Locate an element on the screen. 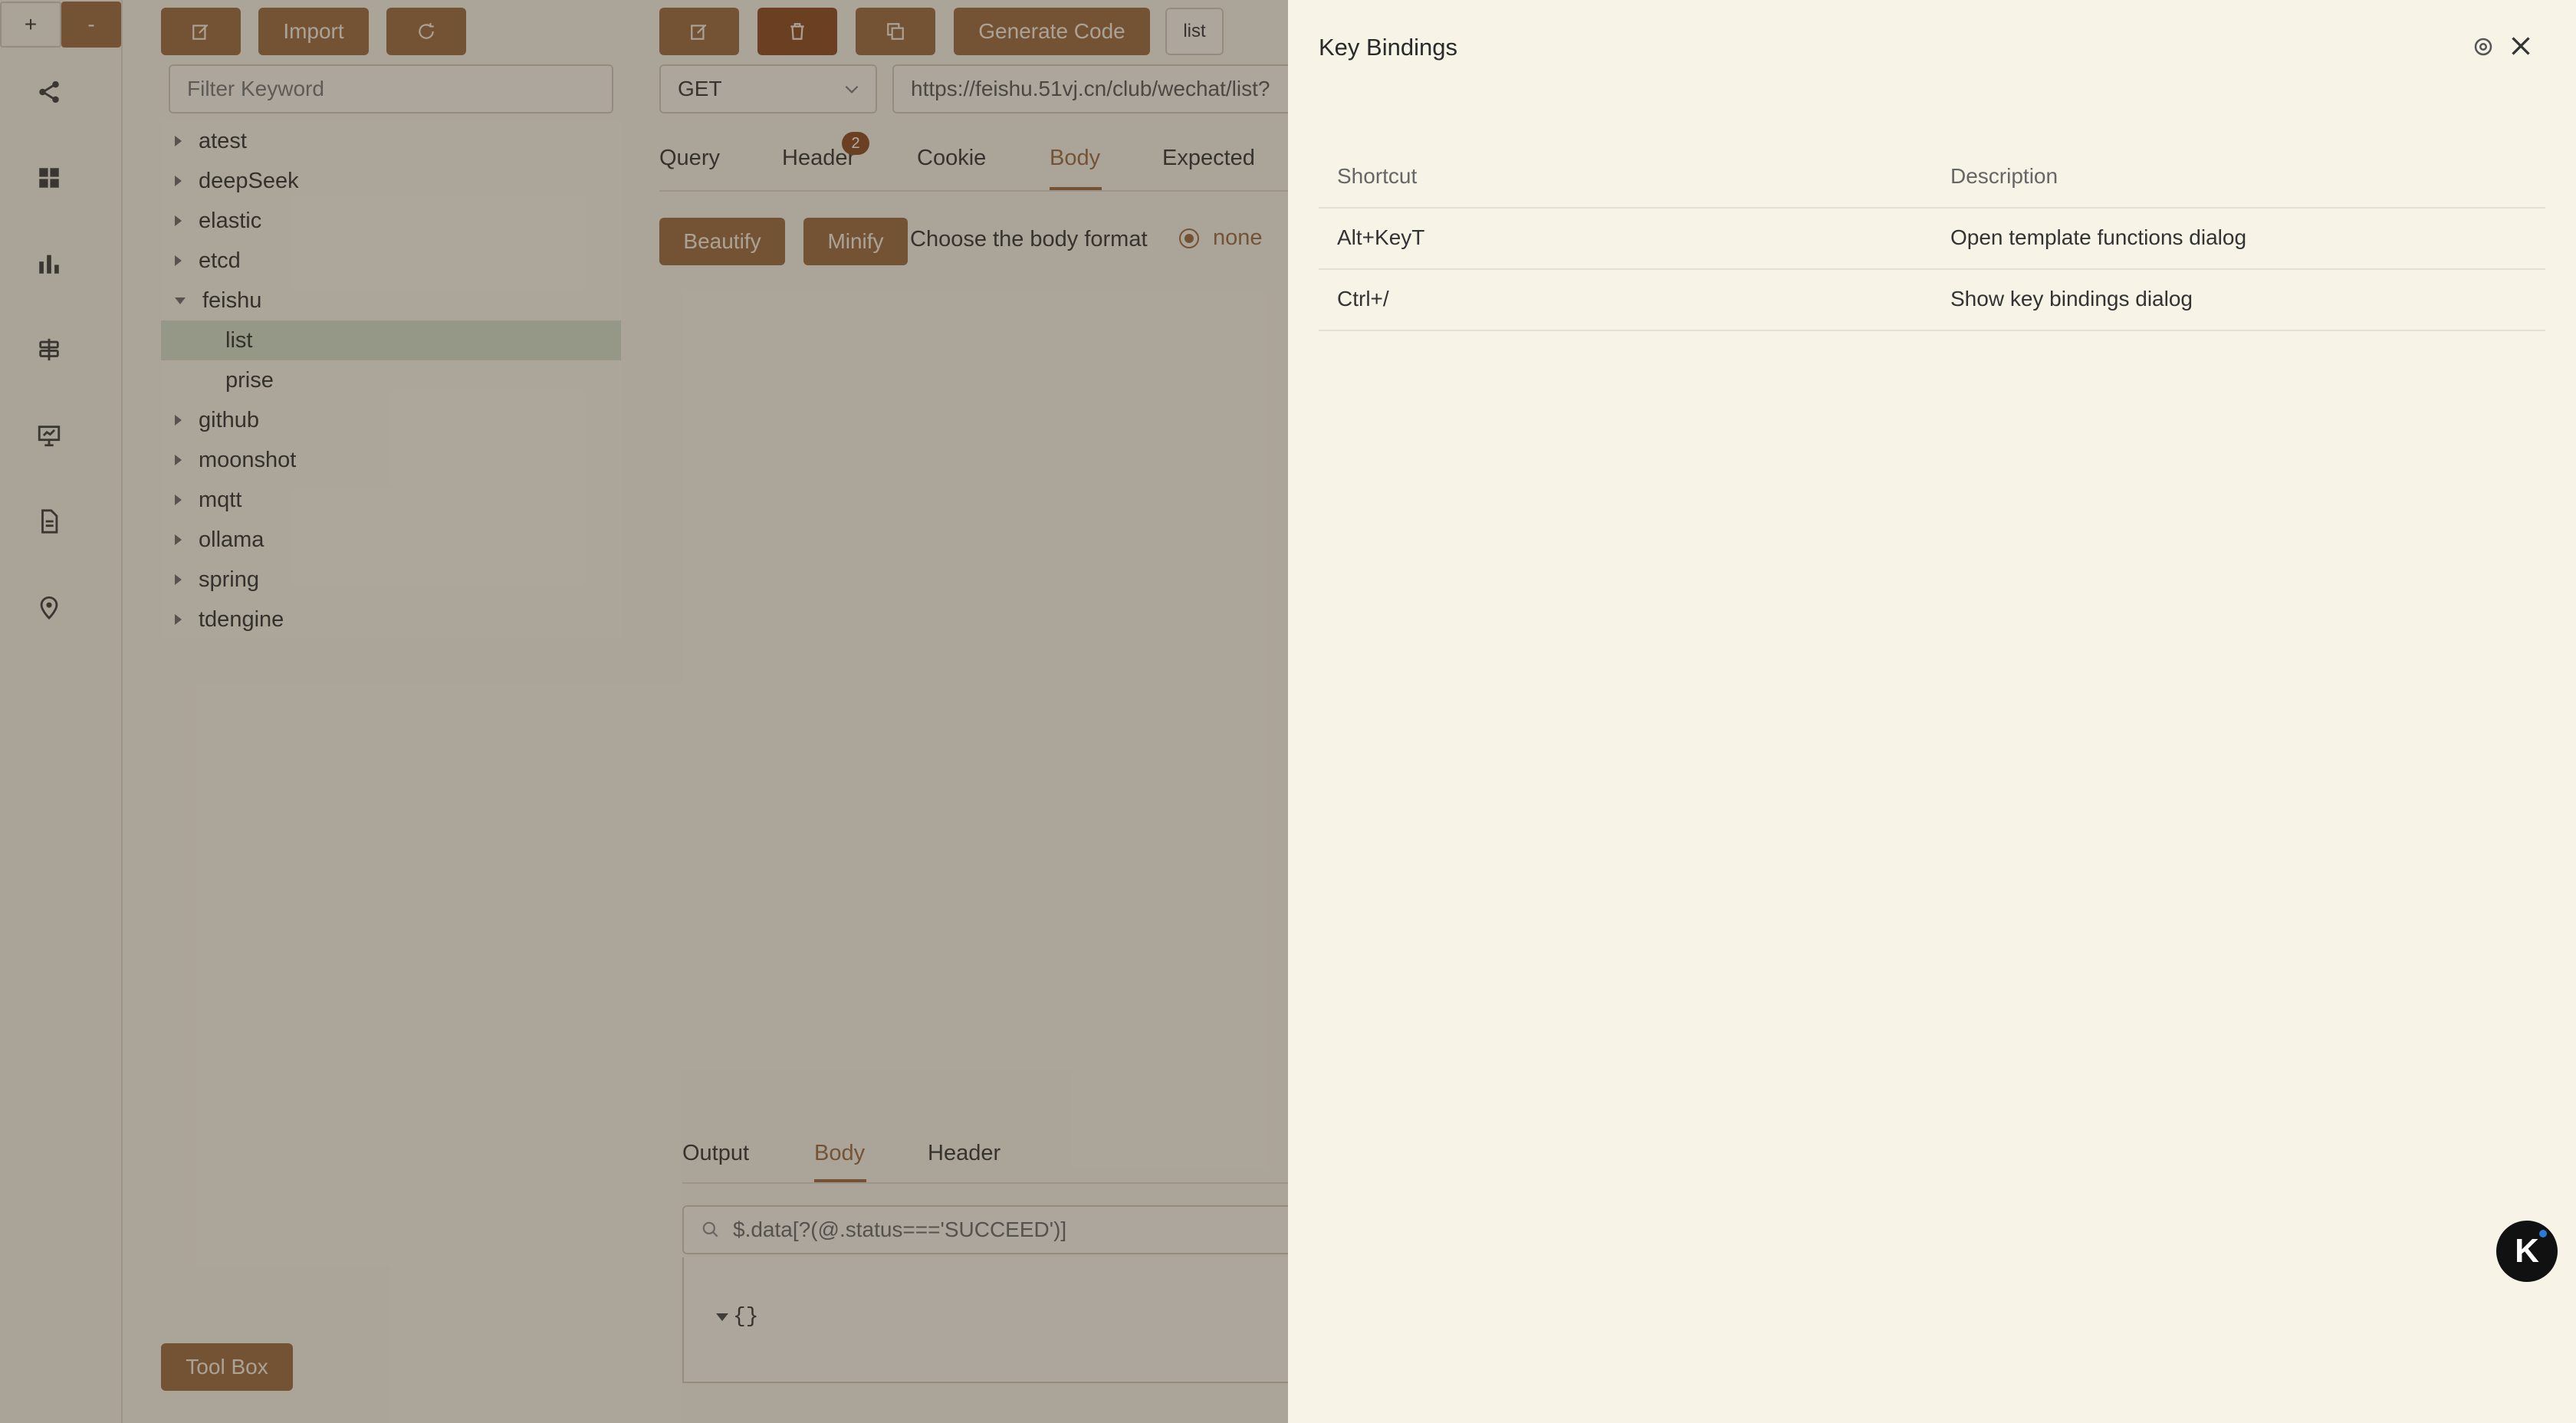  description-cell: Show key bindings dialog is located at coordinates (2071, 299).